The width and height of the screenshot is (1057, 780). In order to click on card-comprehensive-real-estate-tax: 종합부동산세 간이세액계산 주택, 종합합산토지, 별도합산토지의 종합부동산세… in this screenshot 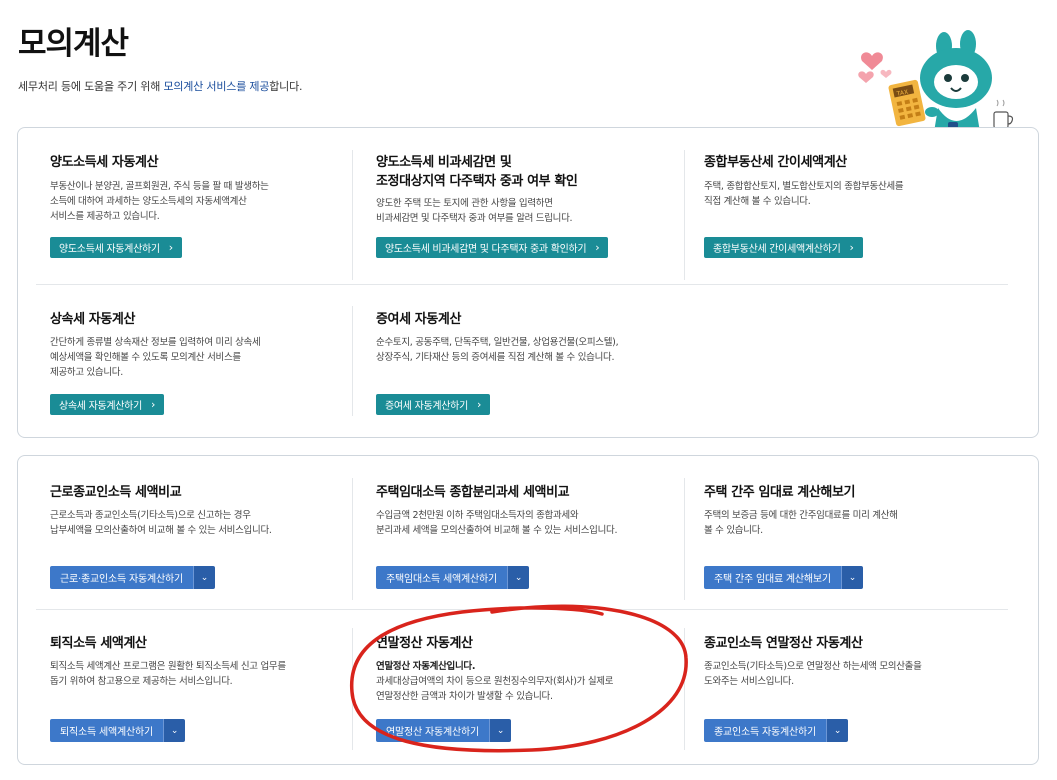, I will do `click(854, 181)`.